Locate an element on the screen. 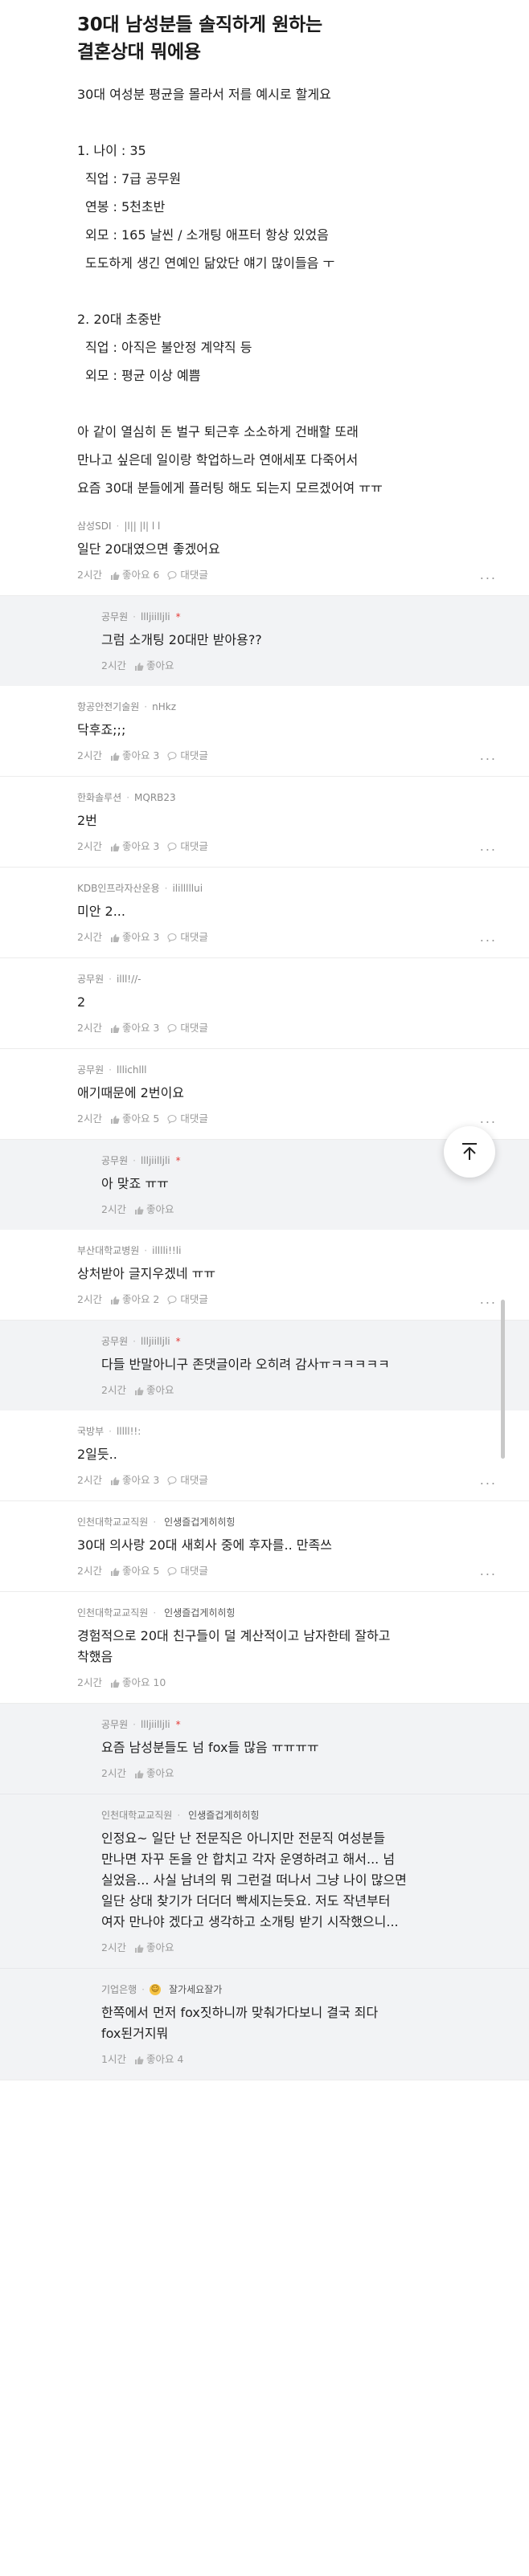  comment-company: 삼성SDI is located at coordinates (95, 526).